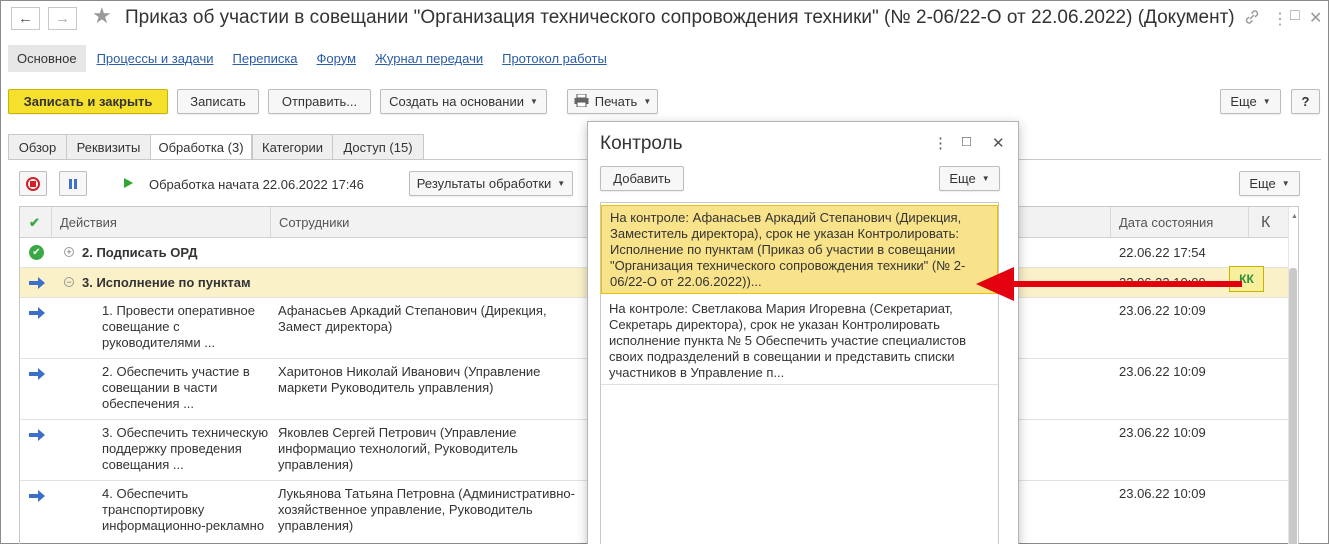 The width and height of the screenshot is (1329, 544). I want to click on pause-button, so click(73, 183).